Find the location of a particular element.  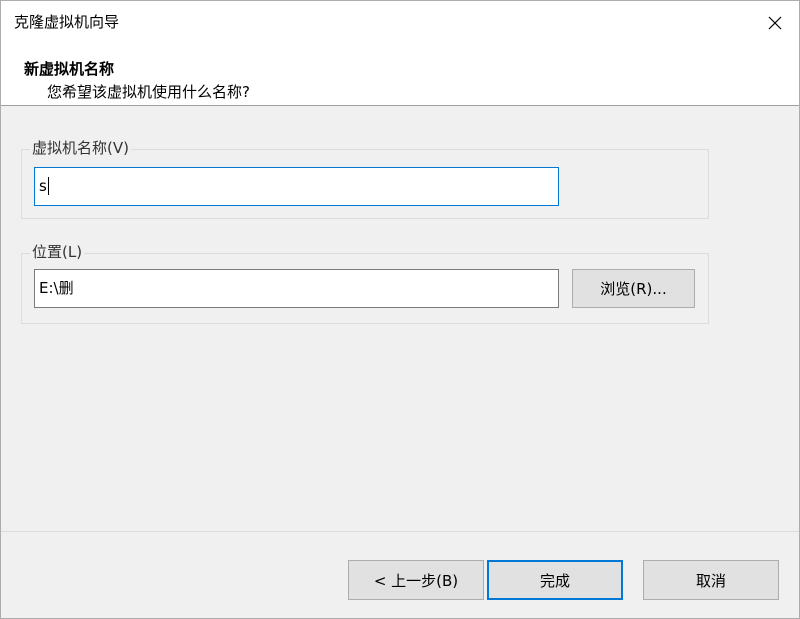

close-button is located at coordinates (775, 23).